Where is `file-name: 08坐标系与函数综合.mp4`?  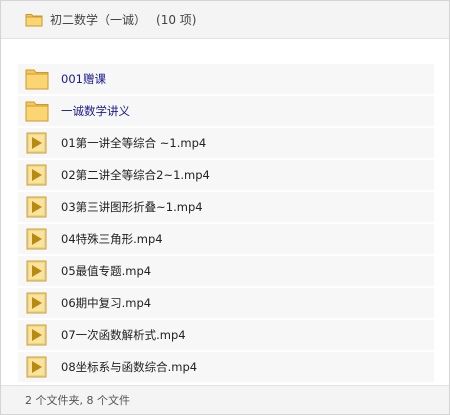 file-name: 08坐标系与函数综合.mp4 is located at coordinates (129, 367).